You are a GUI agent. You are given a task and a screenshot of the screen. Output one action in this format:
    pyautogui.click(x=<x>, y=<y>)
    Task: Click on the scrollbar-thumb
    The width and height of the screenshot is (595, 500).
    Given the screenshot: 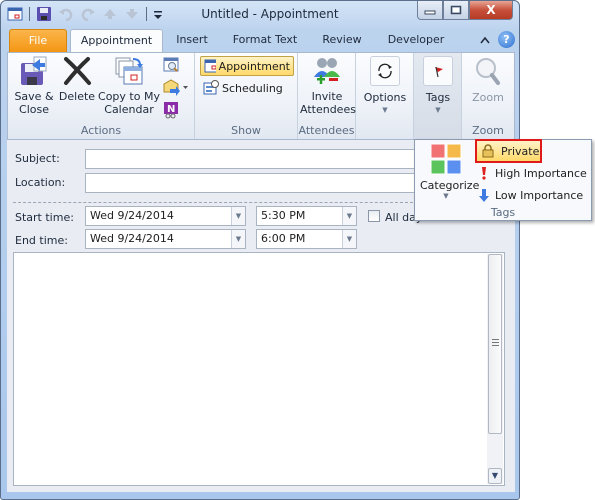 What is the action you would take?
    pyautogui.click(x=495, y=344)
    